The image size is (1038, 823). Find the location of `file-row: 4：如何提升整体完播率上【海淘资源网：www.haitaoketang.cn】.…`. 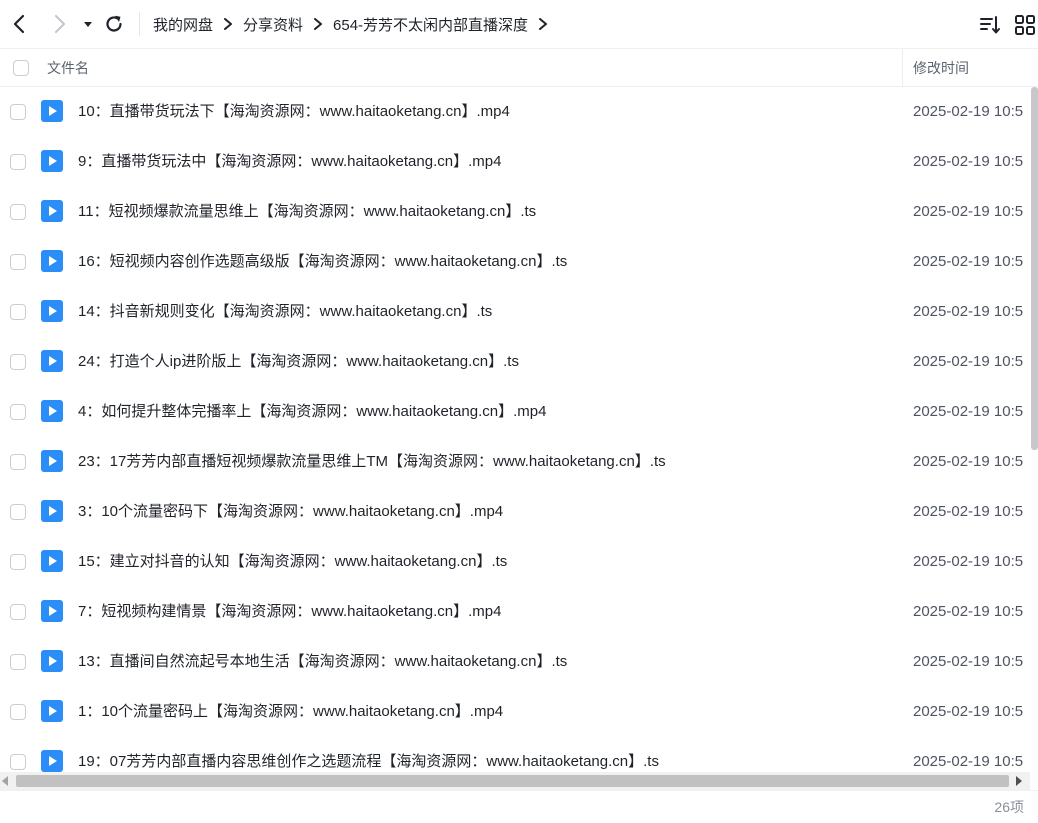

file-row: 4：如何提升整体完播率上【海淘资源网：www.haitaoketang.cn】.… is located at coordinates (515, 412).